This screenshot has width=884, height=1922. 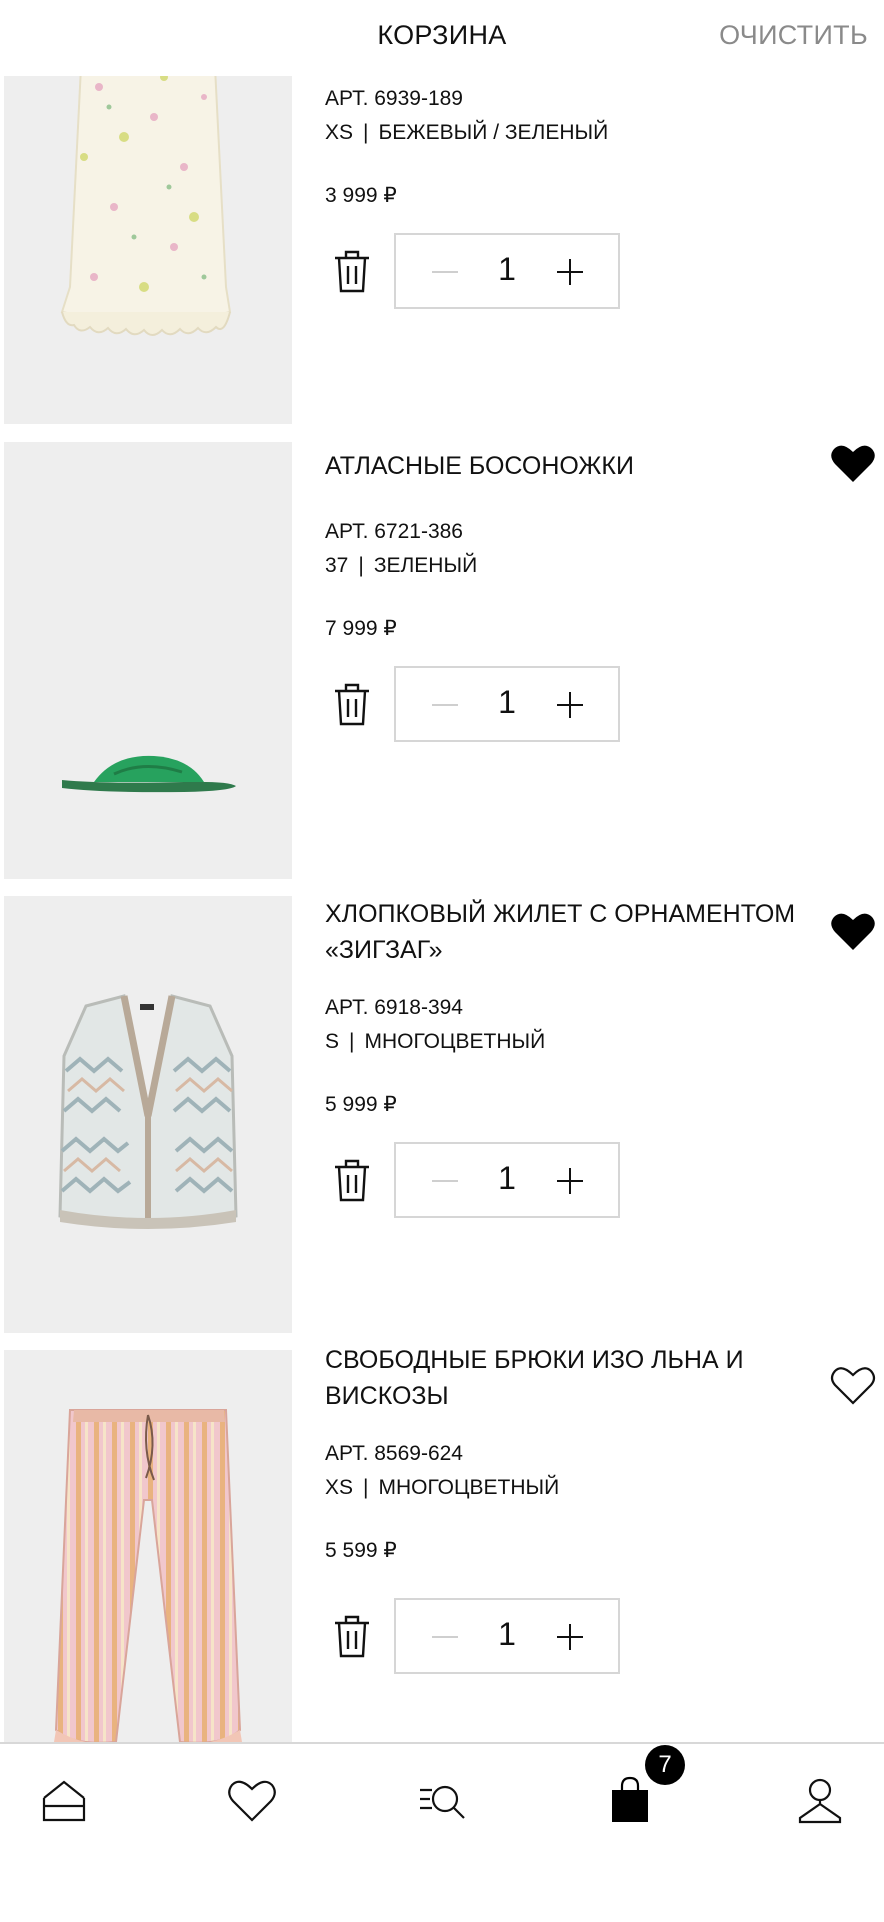 I want to click on tab-home, so click(x=64, y=1800).